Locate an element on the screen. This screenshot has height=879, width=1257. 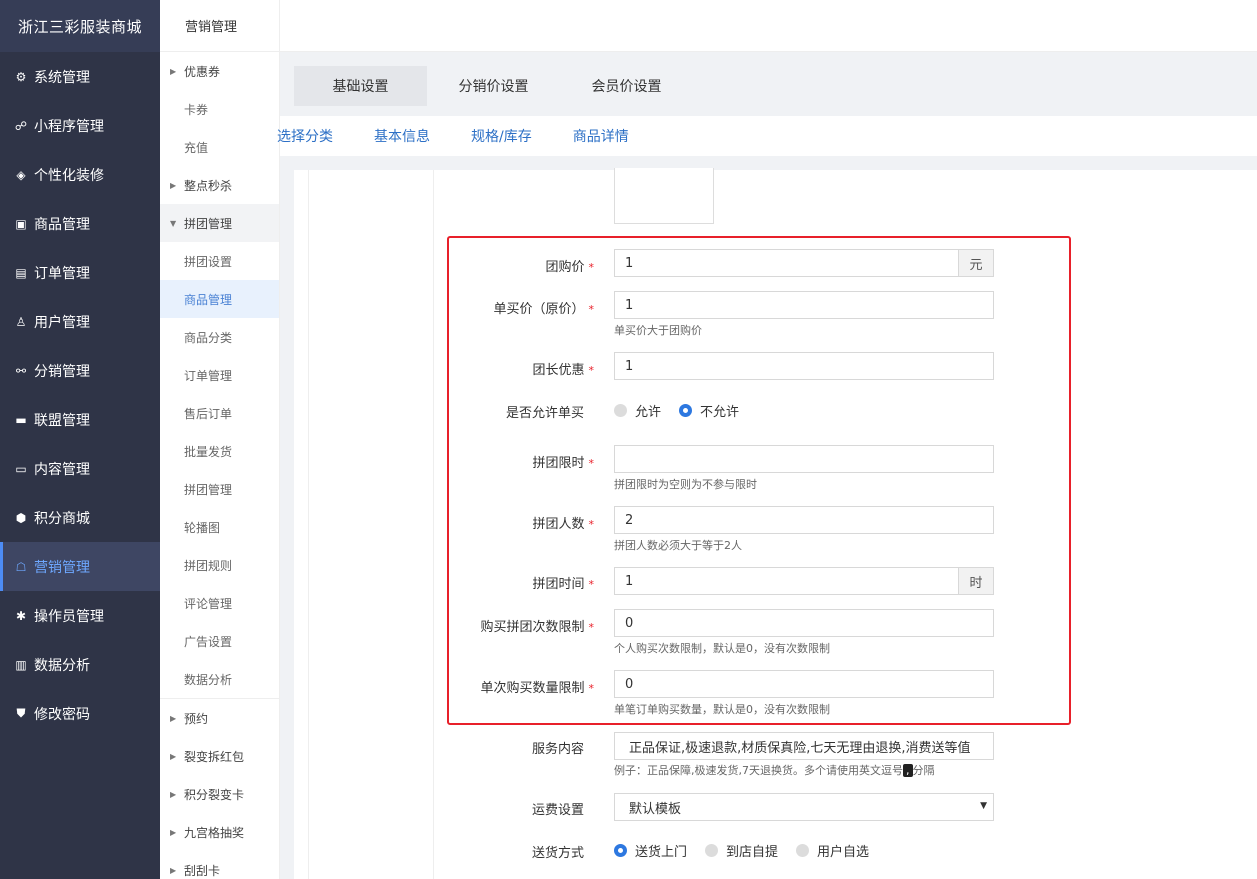
submenu-group-buy: ▼ 拼团管理 is located at coordinates (219, 223).